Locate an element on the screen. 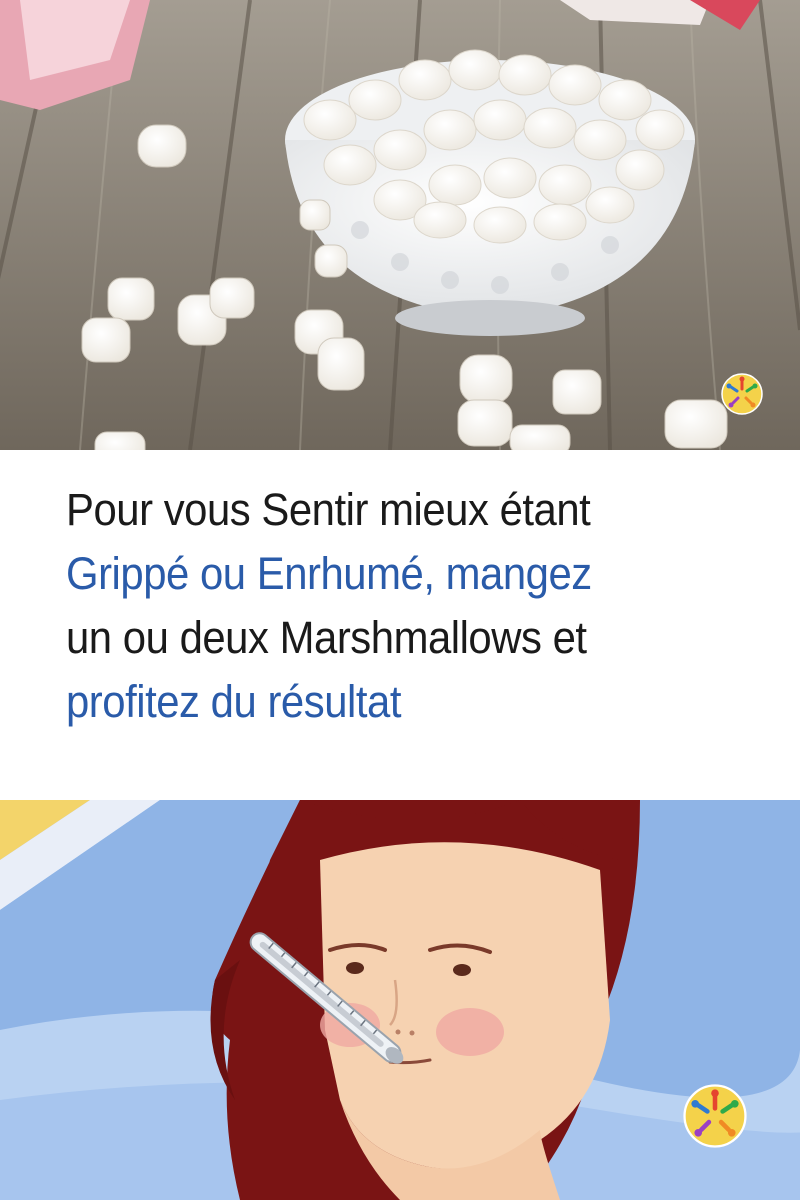 This screenshot has height=1200, width=800. headline-line-4: profitez du résultat is located at coordinates (233, 701).